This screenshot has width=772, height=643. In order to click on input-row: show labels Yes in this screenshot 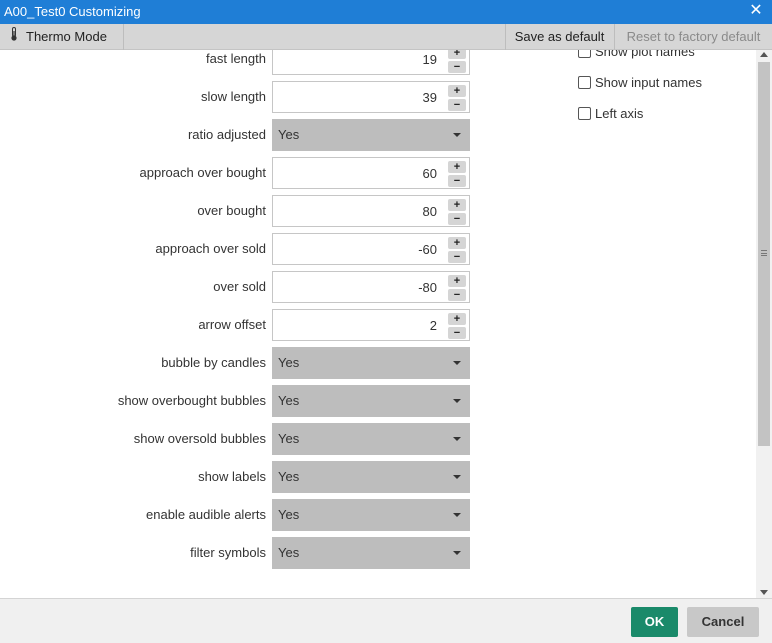, I will do `click(240, 477)`.